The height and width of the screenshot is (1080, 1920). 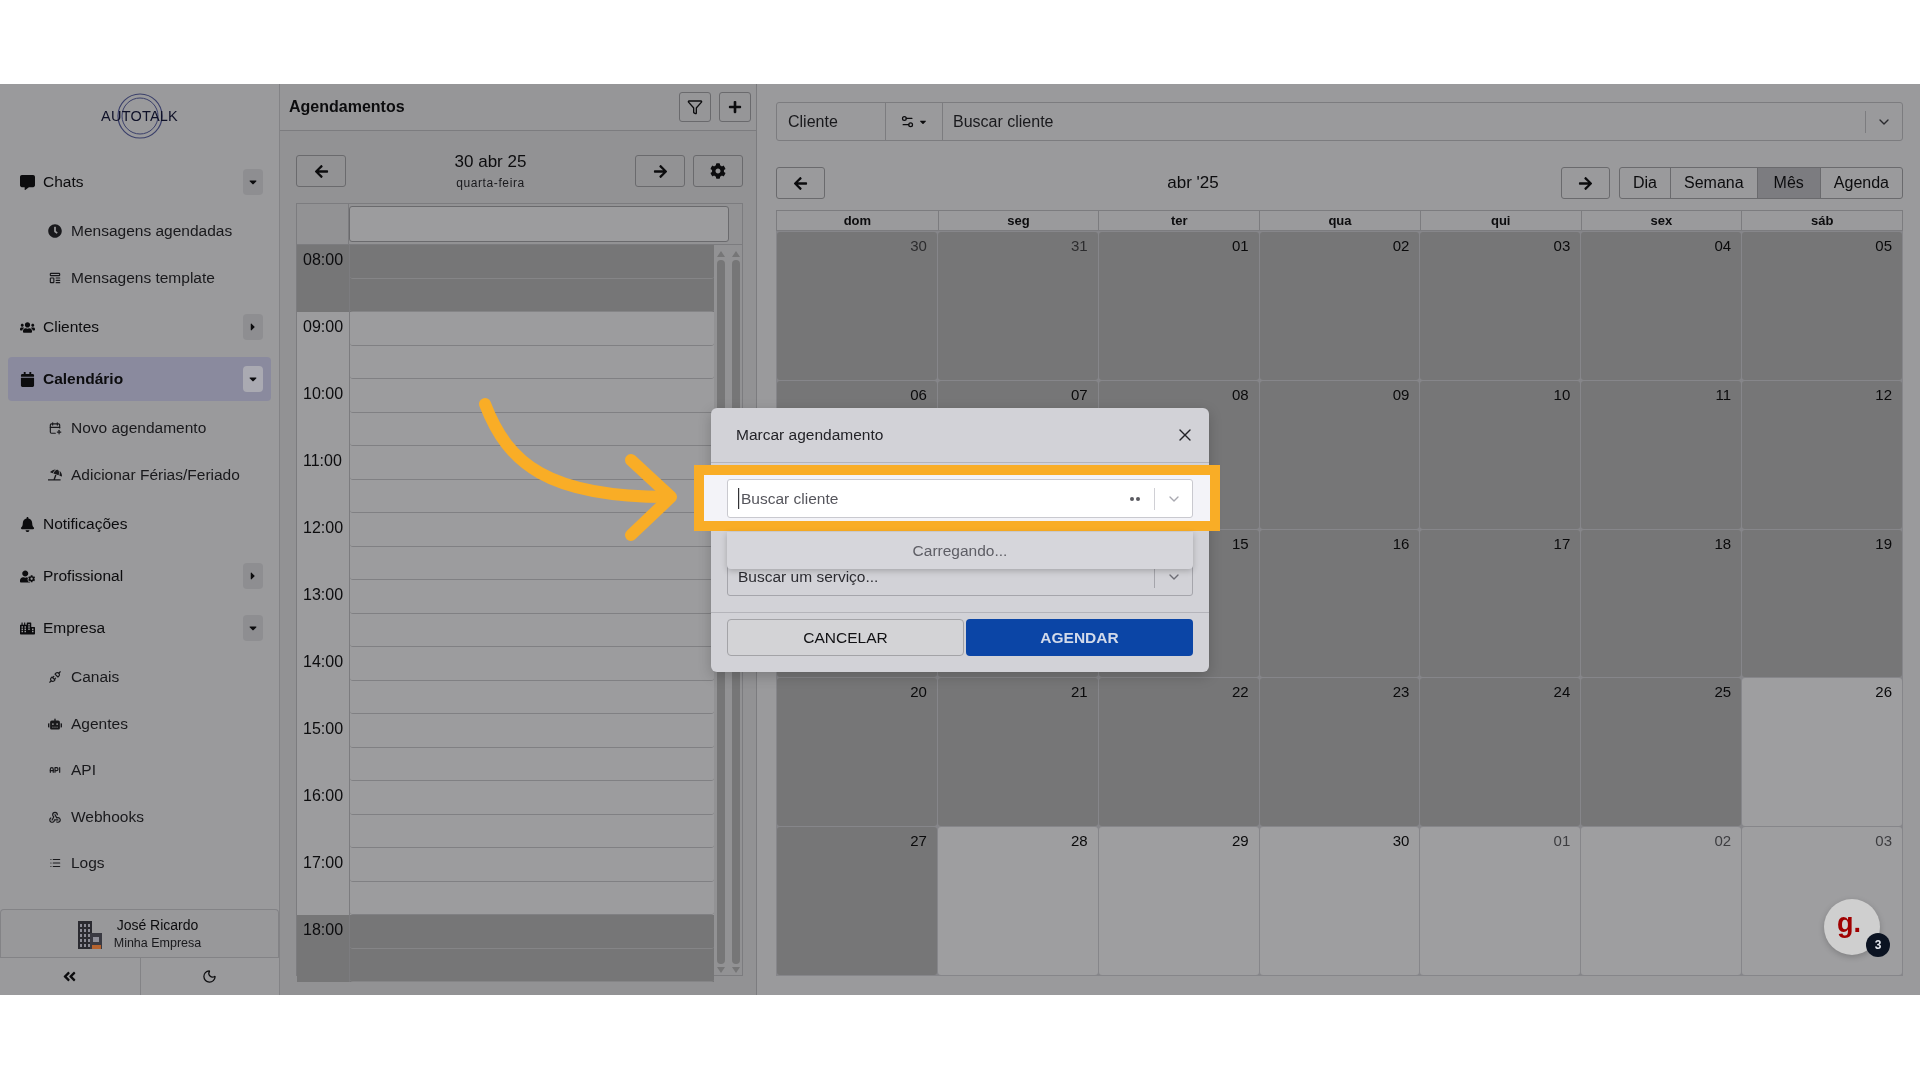 What do you see at coordinates (139, 231) in the screenshot?
I see `nav-subitem: Mensagens agendadas` at bounding box center [139, 231].